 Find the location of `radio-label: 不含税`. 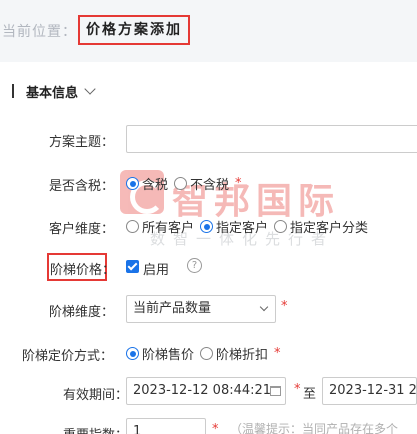

radio-label: 不含税 is located at coordinates (210, 185).